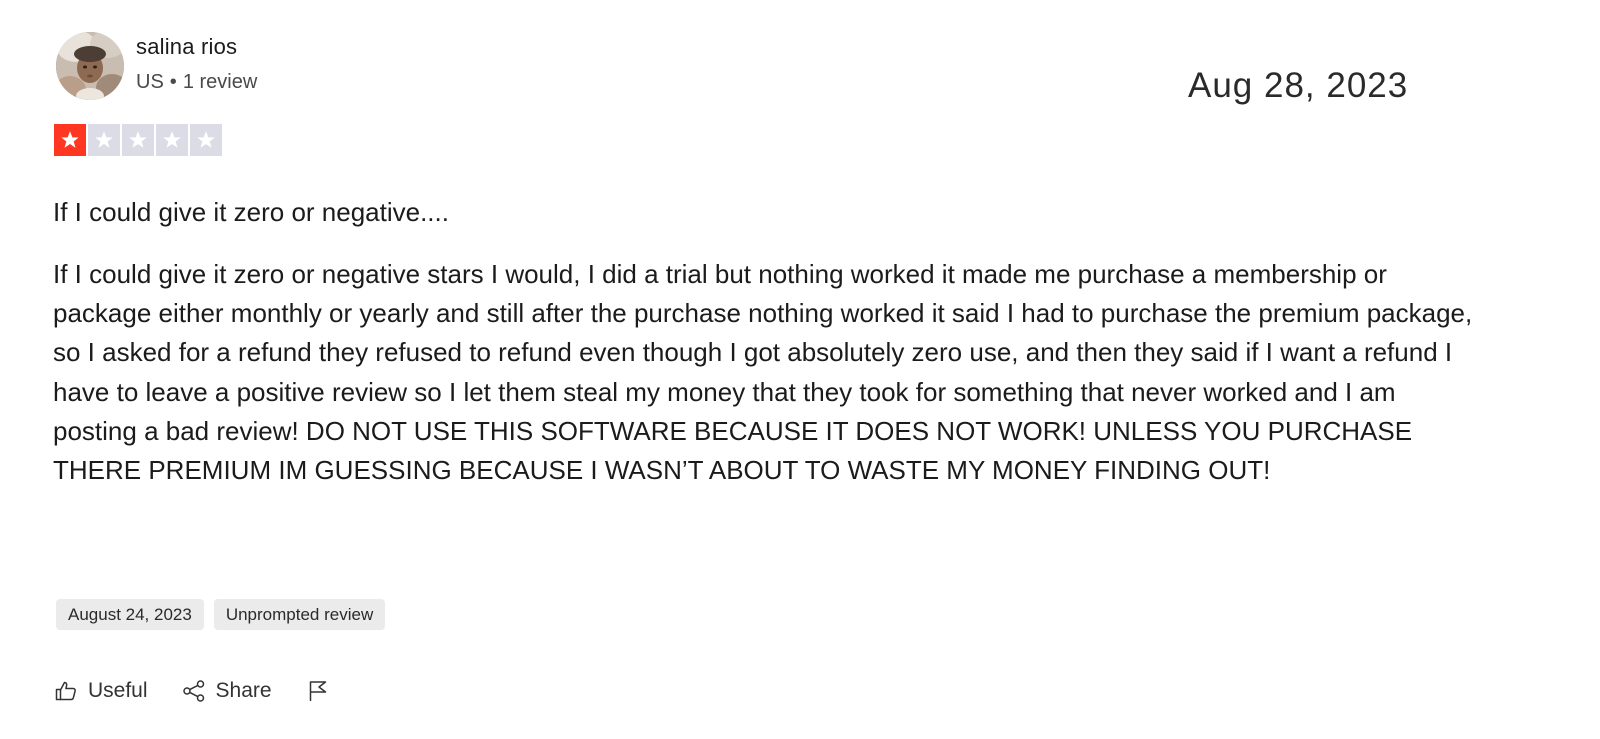  What do you see at coordinates (186, 47) in the screenshot?
I see `reviewer-name: salina rios` at bounding box center [186, 47].